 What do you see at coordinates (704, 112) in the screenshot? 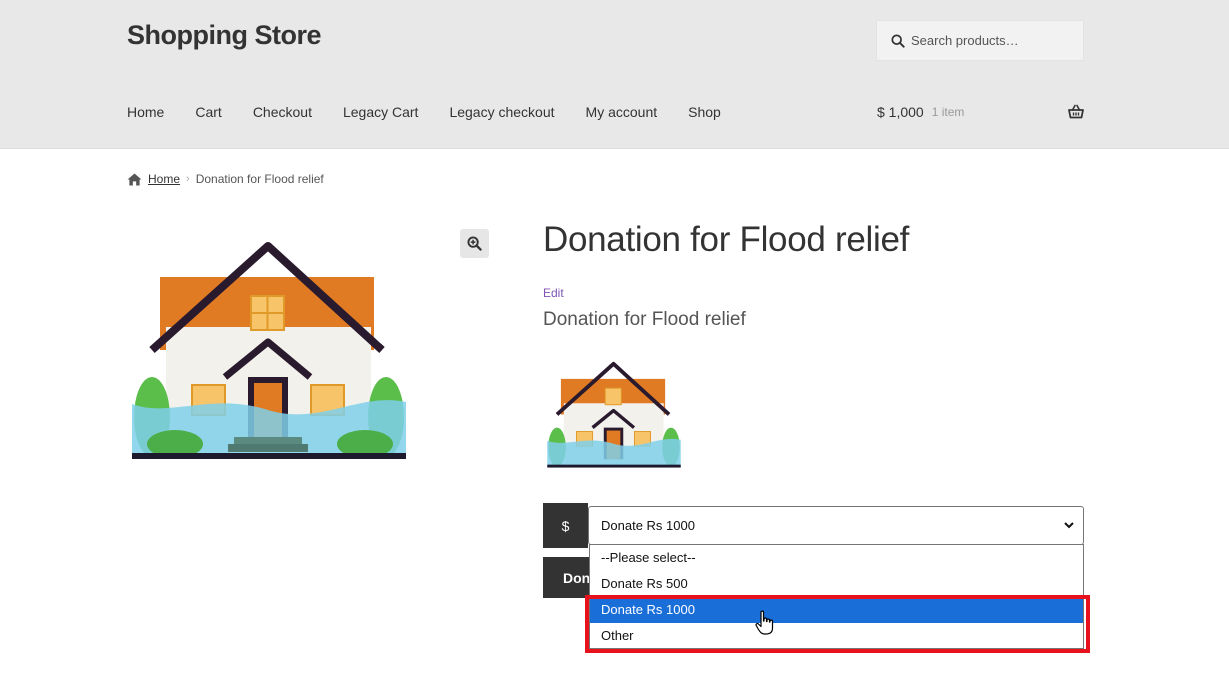
I see `nav-item-shop: Shop` at bounding box center [704, 112].